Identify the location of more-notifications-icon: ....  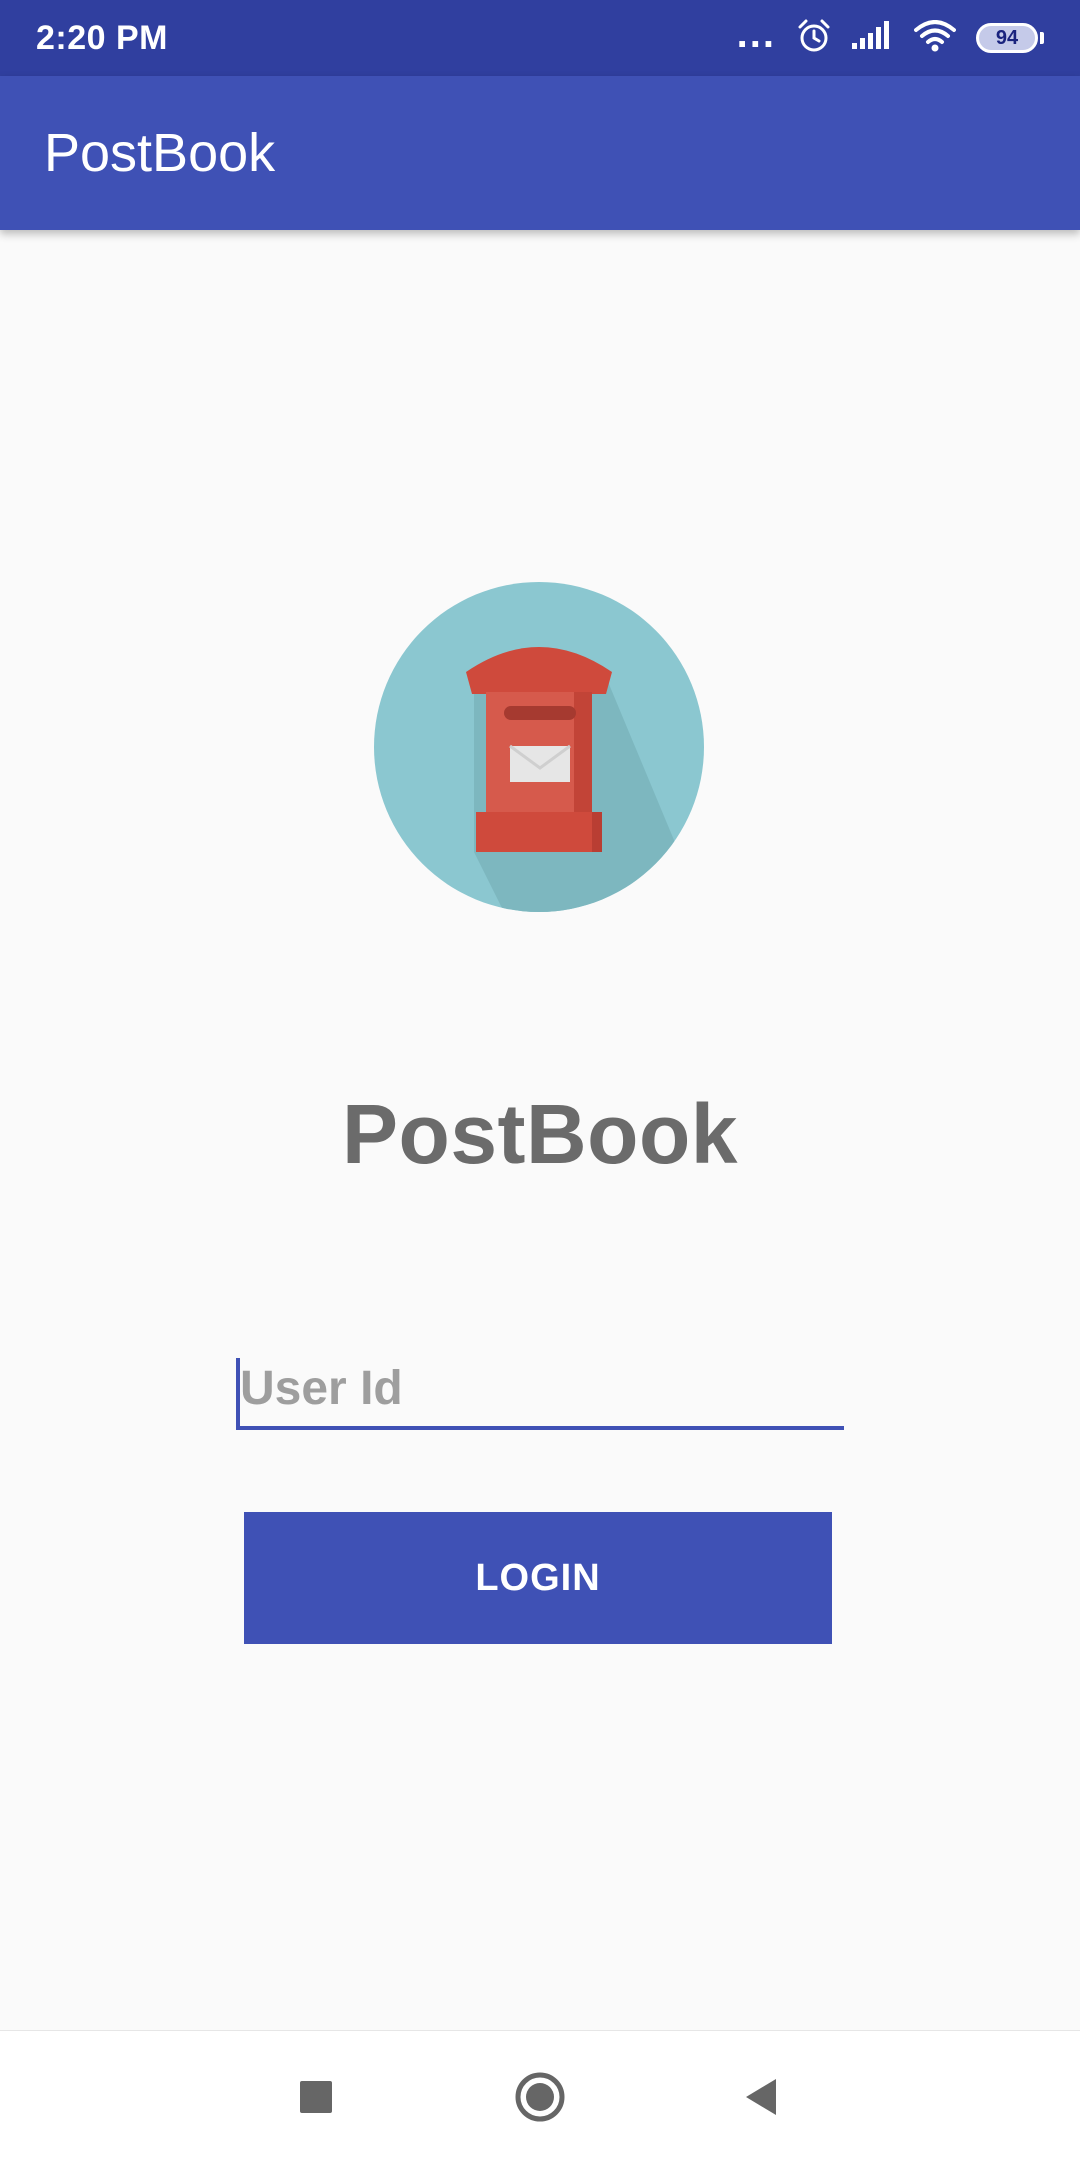
(756, 34).